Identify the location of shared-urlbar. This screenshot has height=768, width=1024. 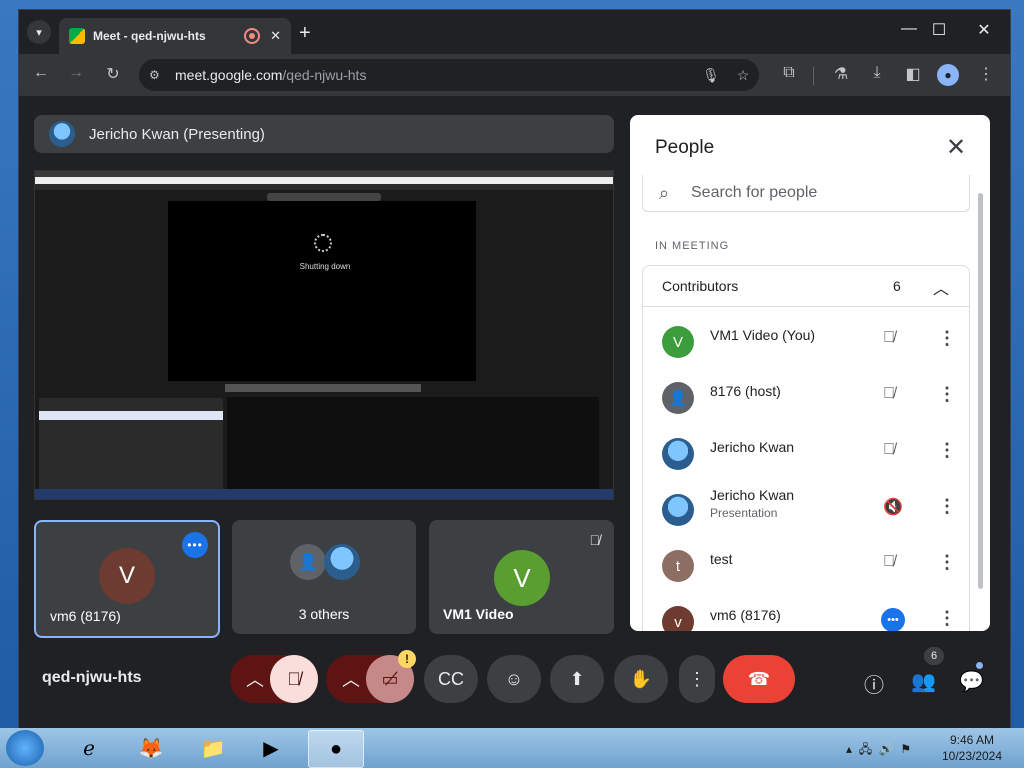
(324, 180).